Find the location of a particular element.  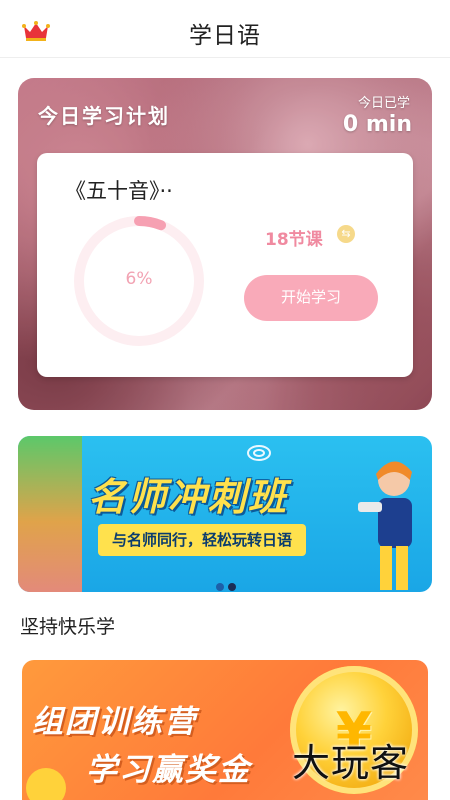

top-bar: 学日语 is located at coordinates (225, 29).